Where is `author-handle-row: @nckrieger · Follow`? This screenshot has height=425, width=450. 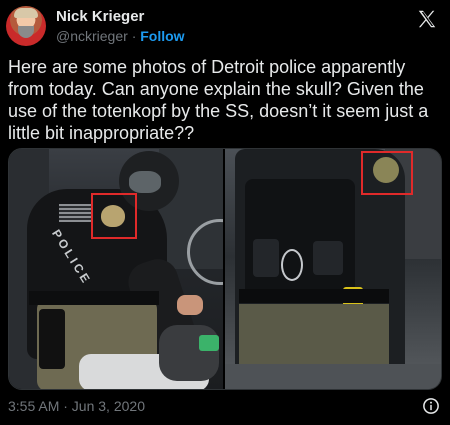
author-handle-row: @nckrieger · Follow is located at coordinates (120, 36).